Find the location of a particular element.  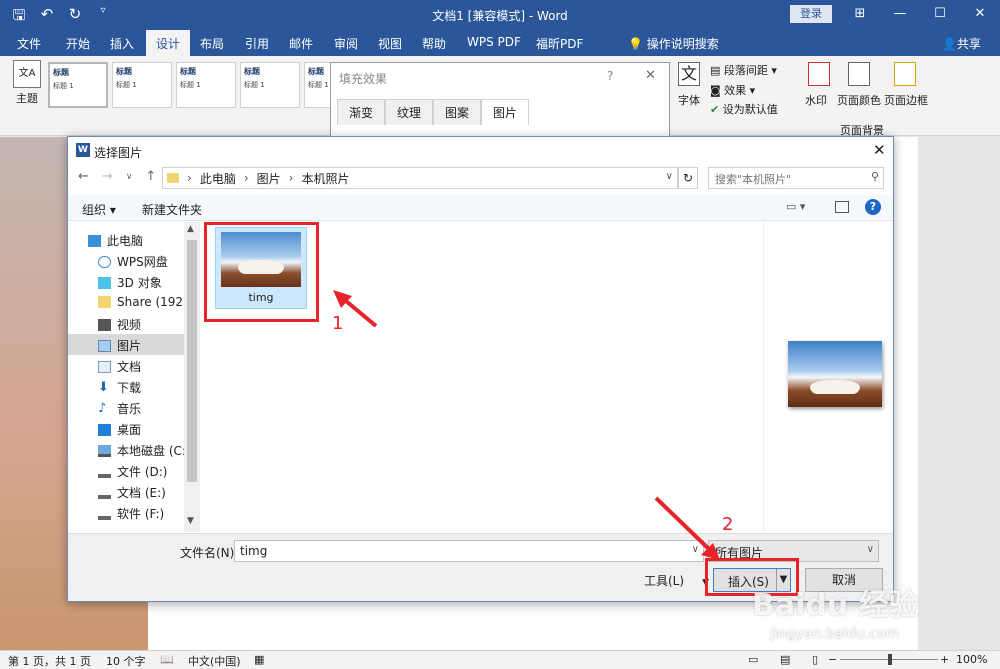

nav-item-music: ♪ 音乐 is located at coordinates (146, 408).